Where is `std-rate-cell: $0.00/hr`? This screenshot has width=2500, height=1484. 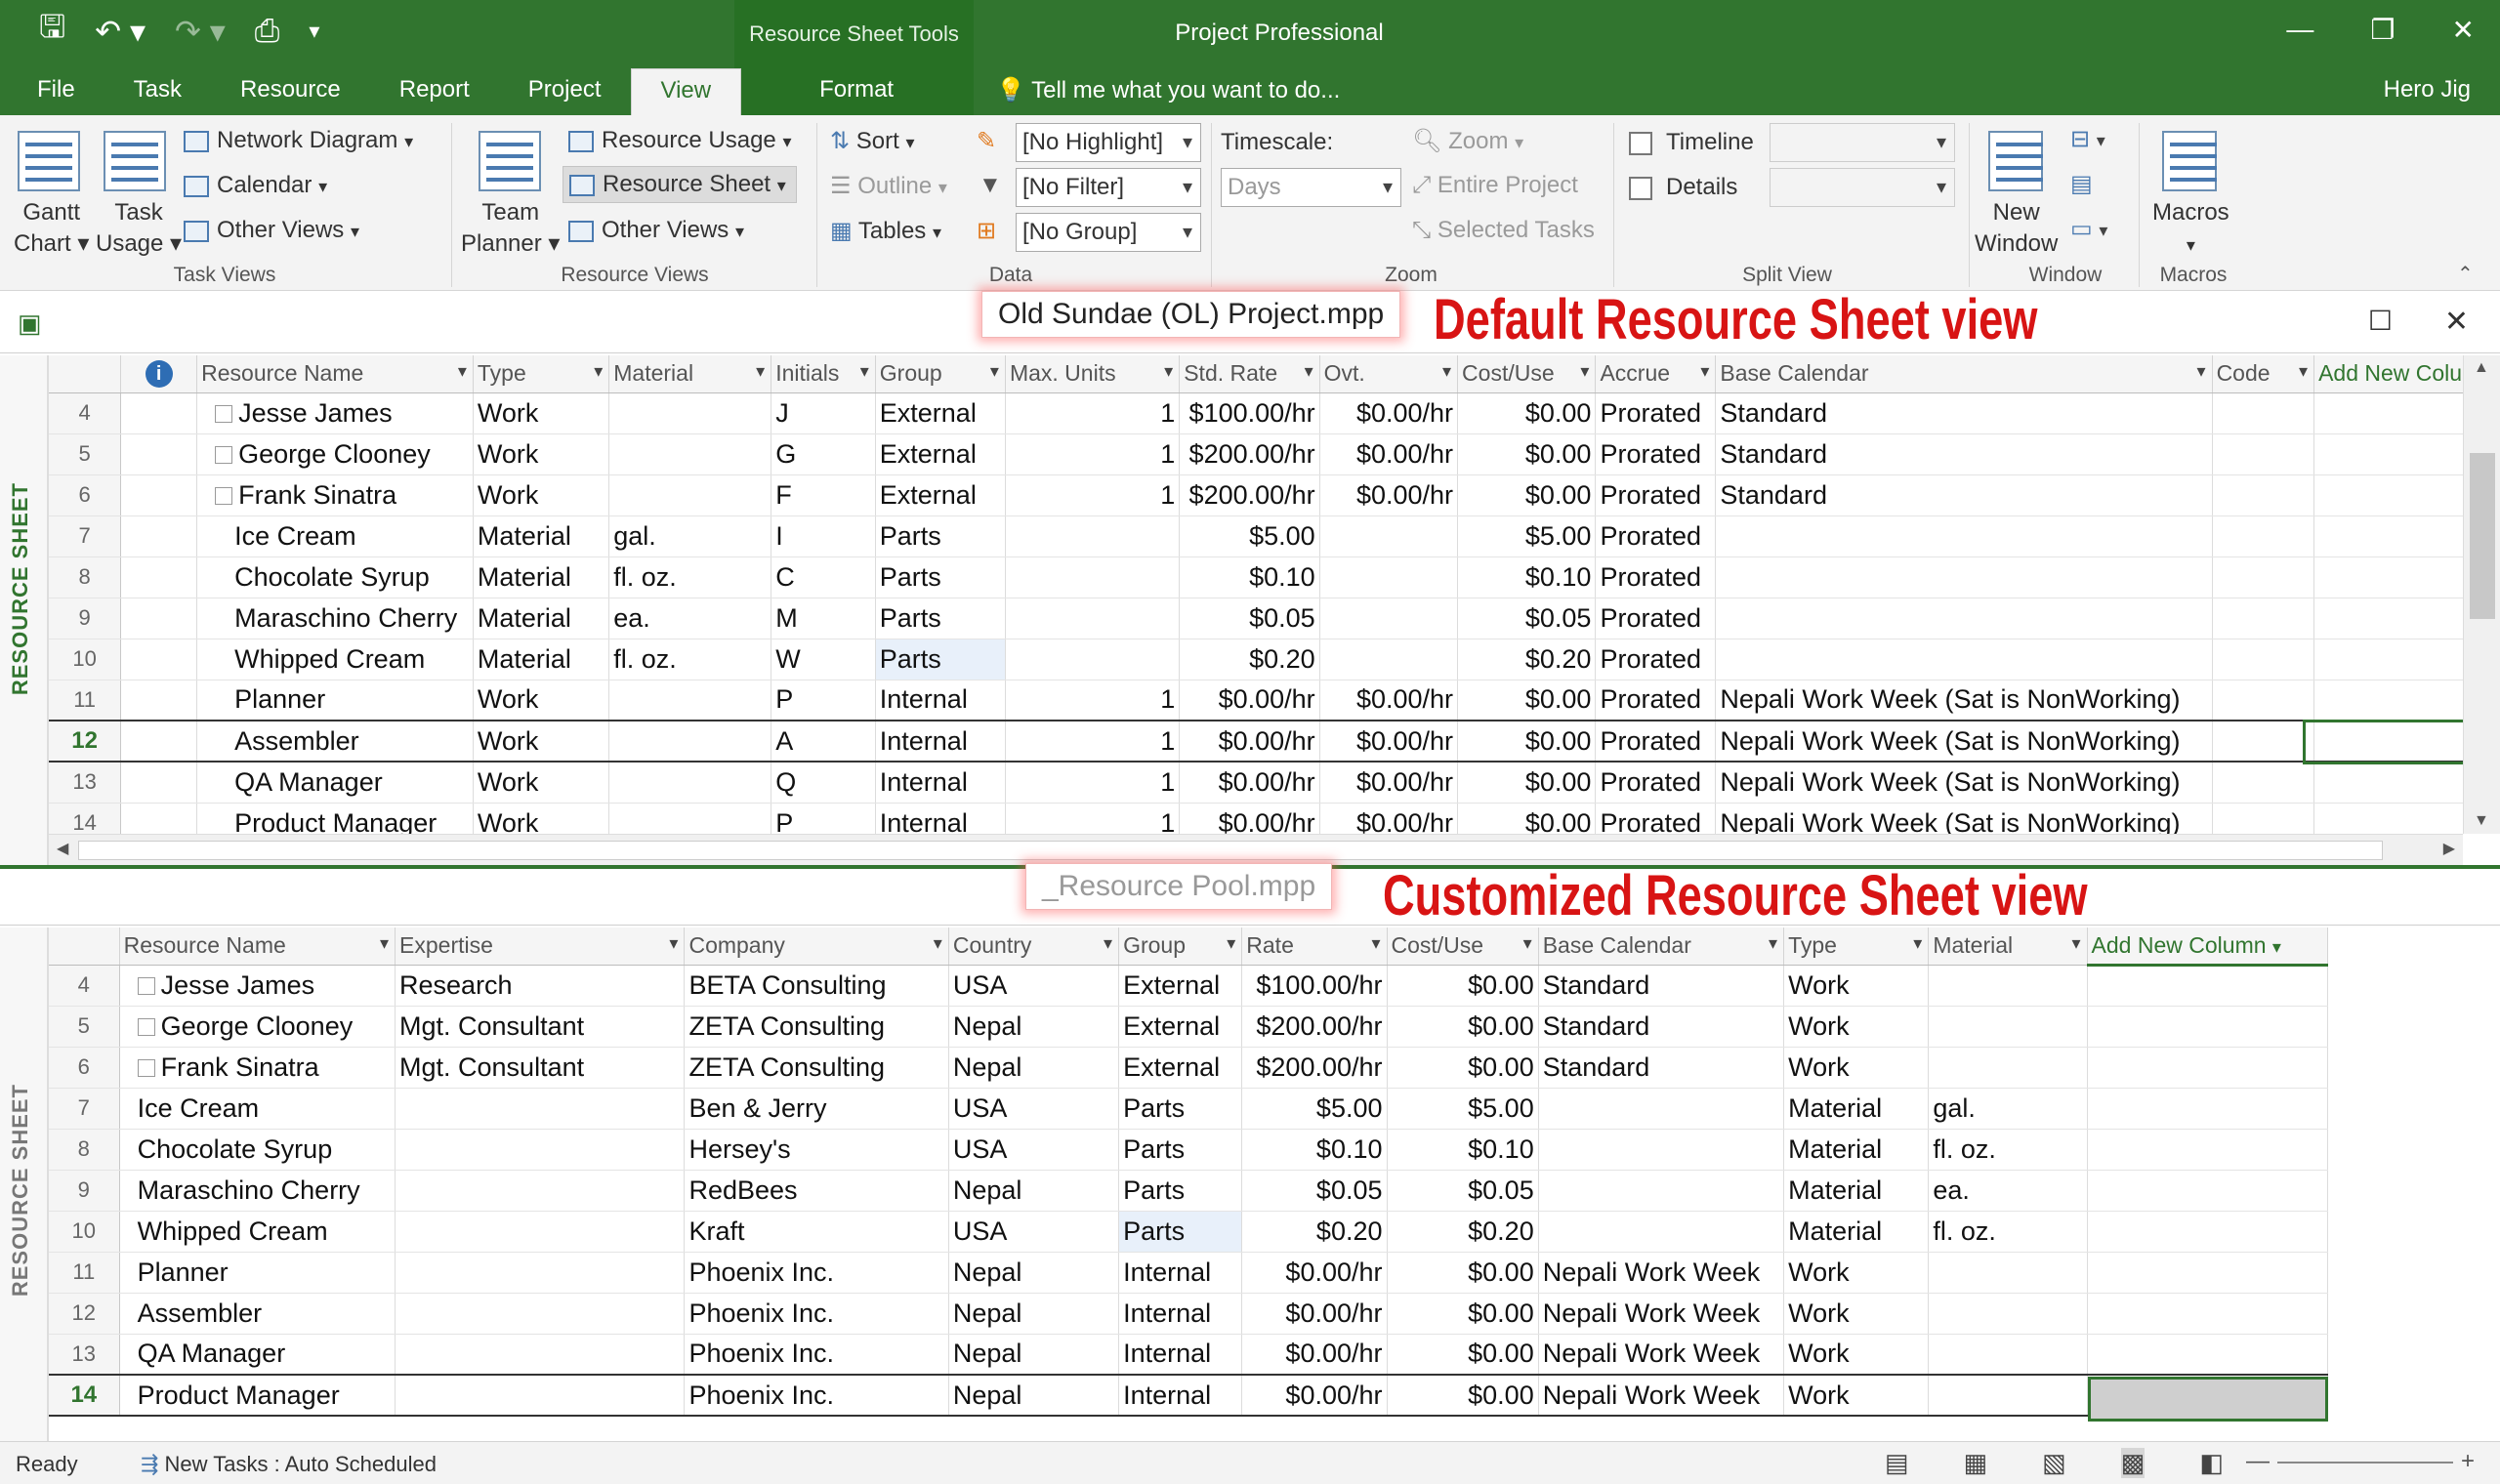
std-rate-cell: $0.00/hr is located at coordinates (1249, 819).